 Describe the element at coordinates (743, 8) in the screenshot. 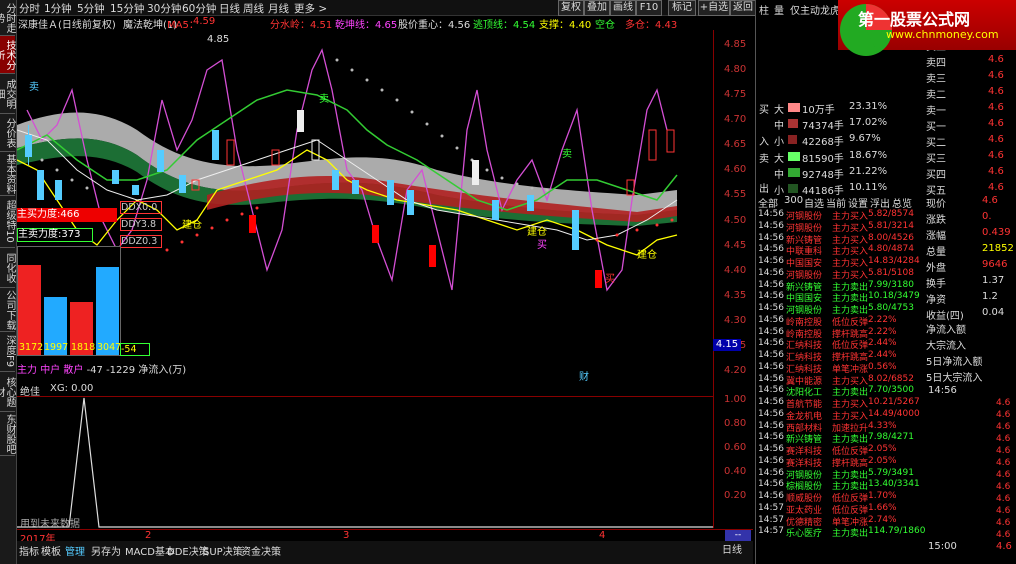

I see `toolbar-back-button: 返回` at that location.